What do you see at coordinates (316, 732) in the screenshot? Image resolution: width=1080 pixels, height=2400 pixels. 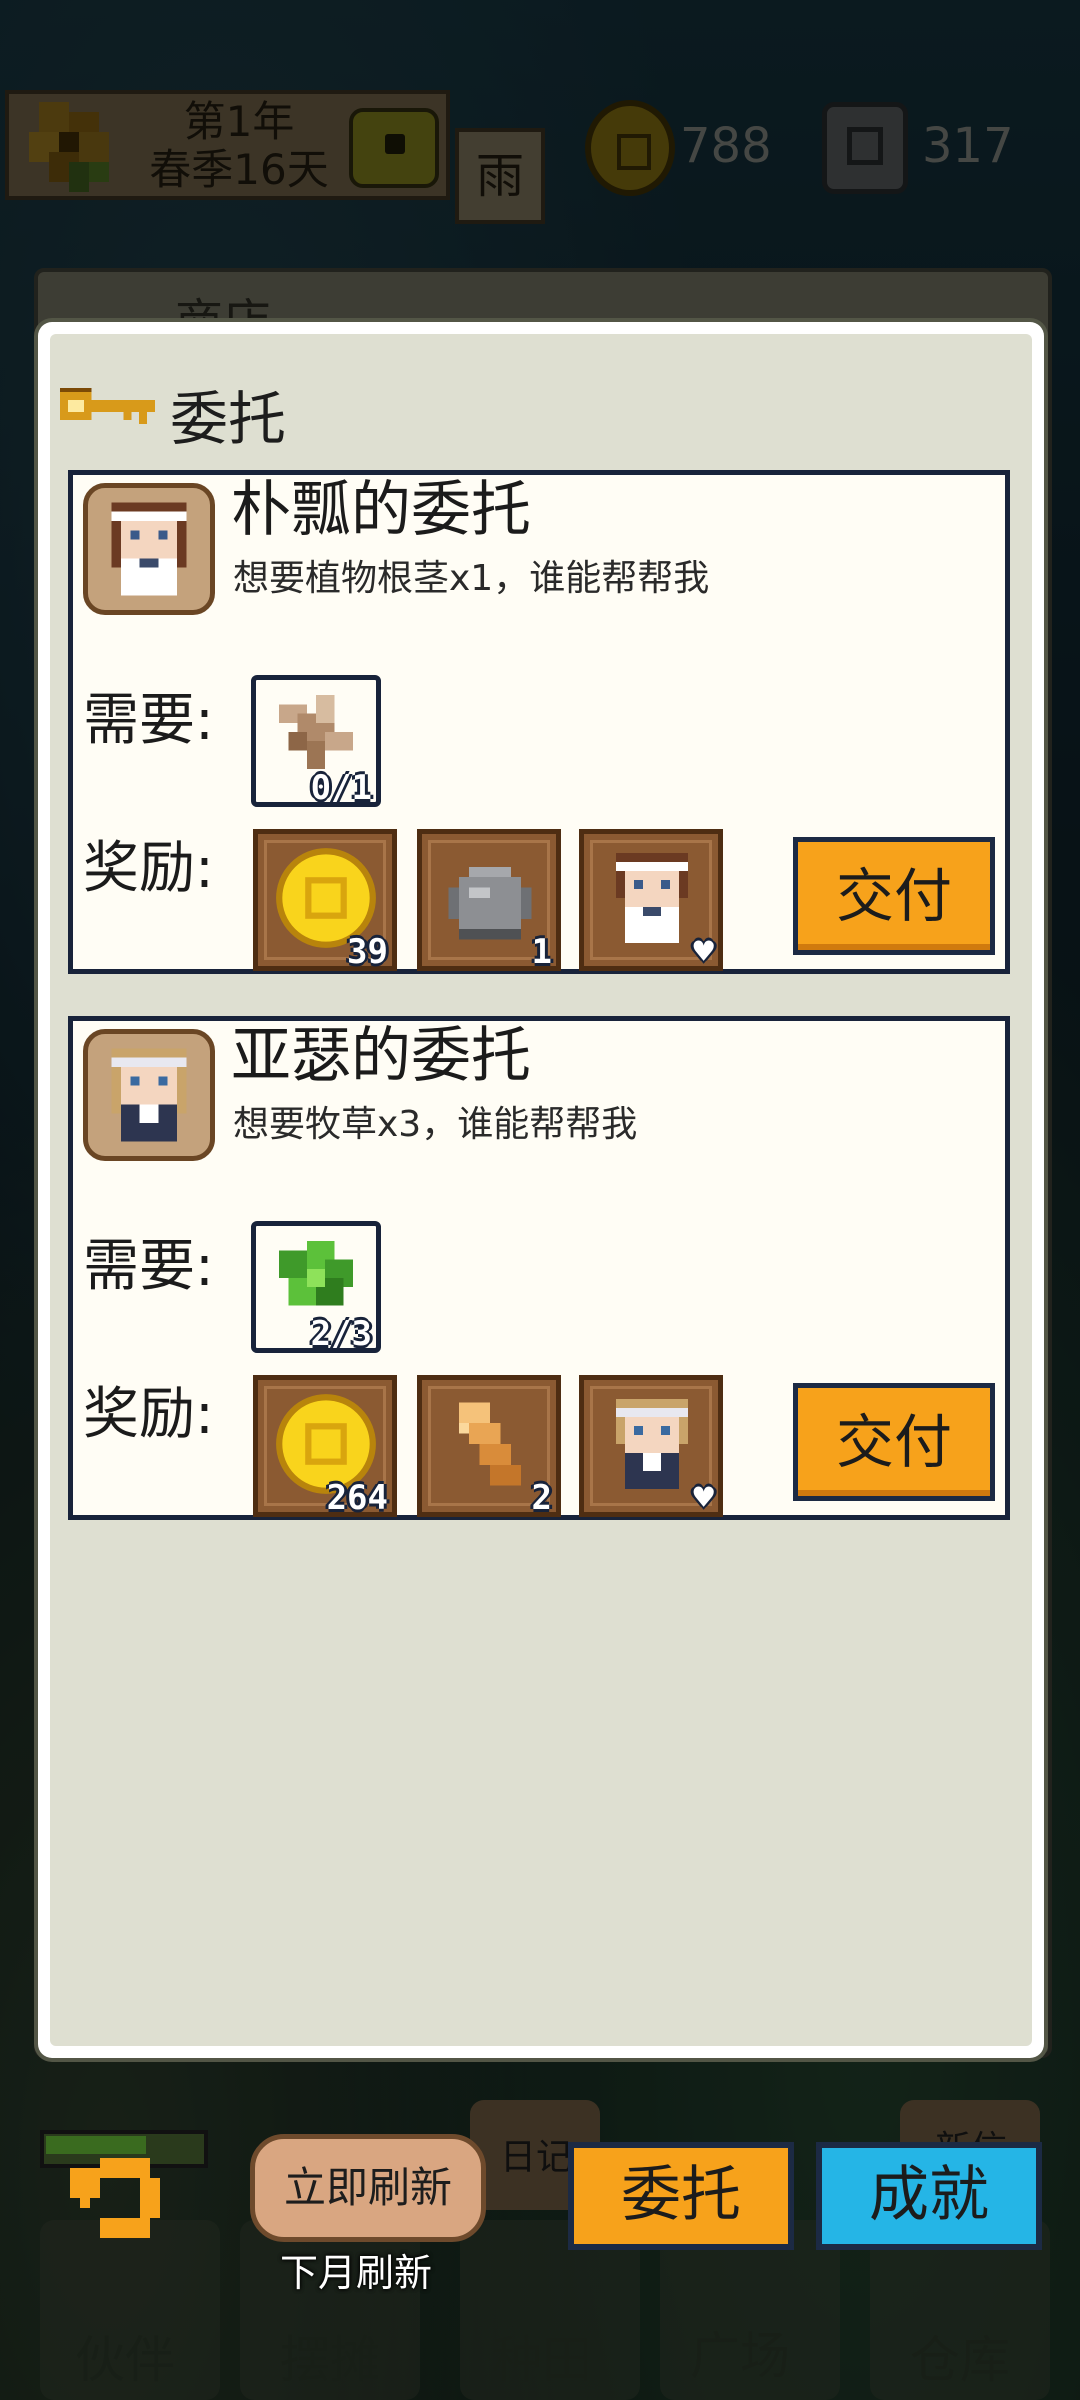 I see `plant-root-icon` at bounding box center [316, 732].